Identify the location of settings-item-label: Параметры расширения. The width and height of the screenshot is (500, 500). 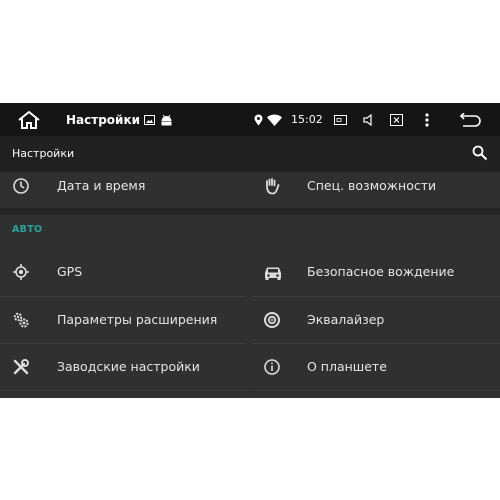
(137, 319).